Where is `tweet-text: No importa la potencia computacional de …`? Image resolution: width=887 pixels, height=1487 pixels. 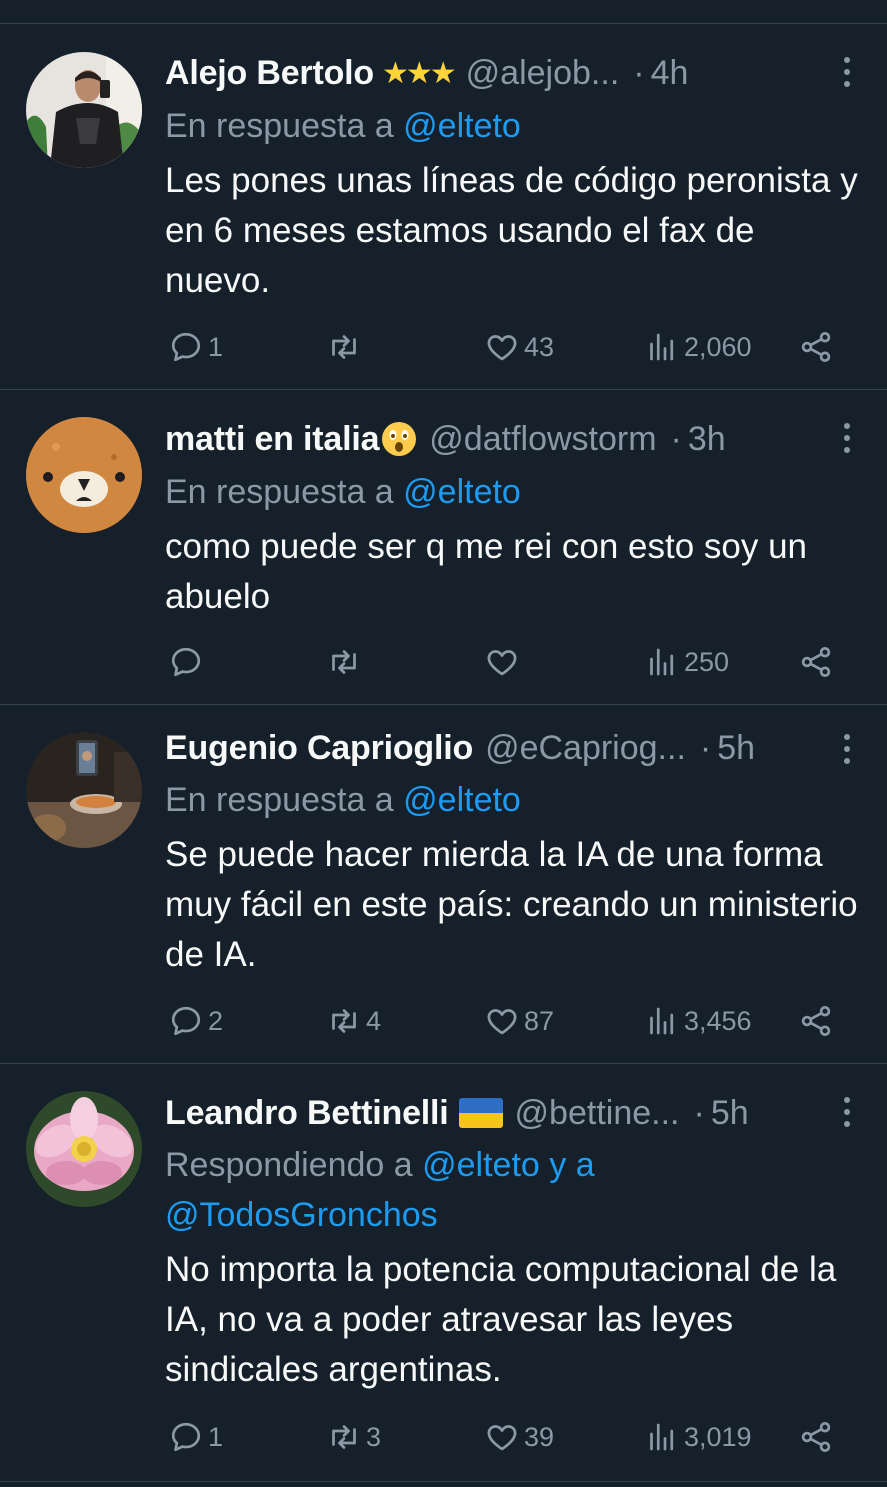 tweet-text: No importa la potencia computacional de … is located at coordinates (501, 1319).